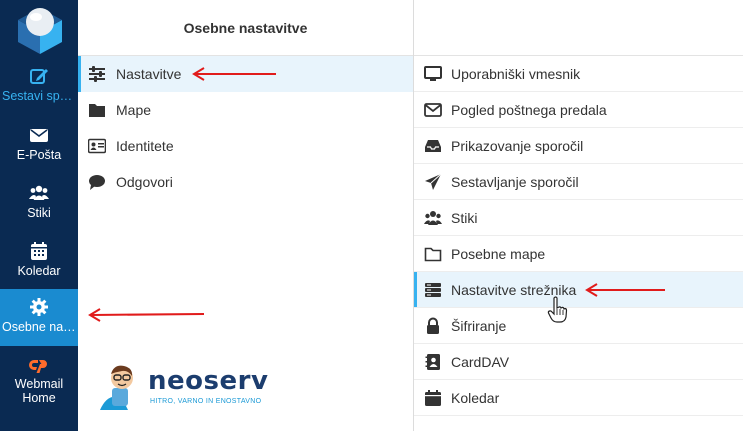 The image size is (743, 431). I want to click on section-label: Mape, so click(134, 110).